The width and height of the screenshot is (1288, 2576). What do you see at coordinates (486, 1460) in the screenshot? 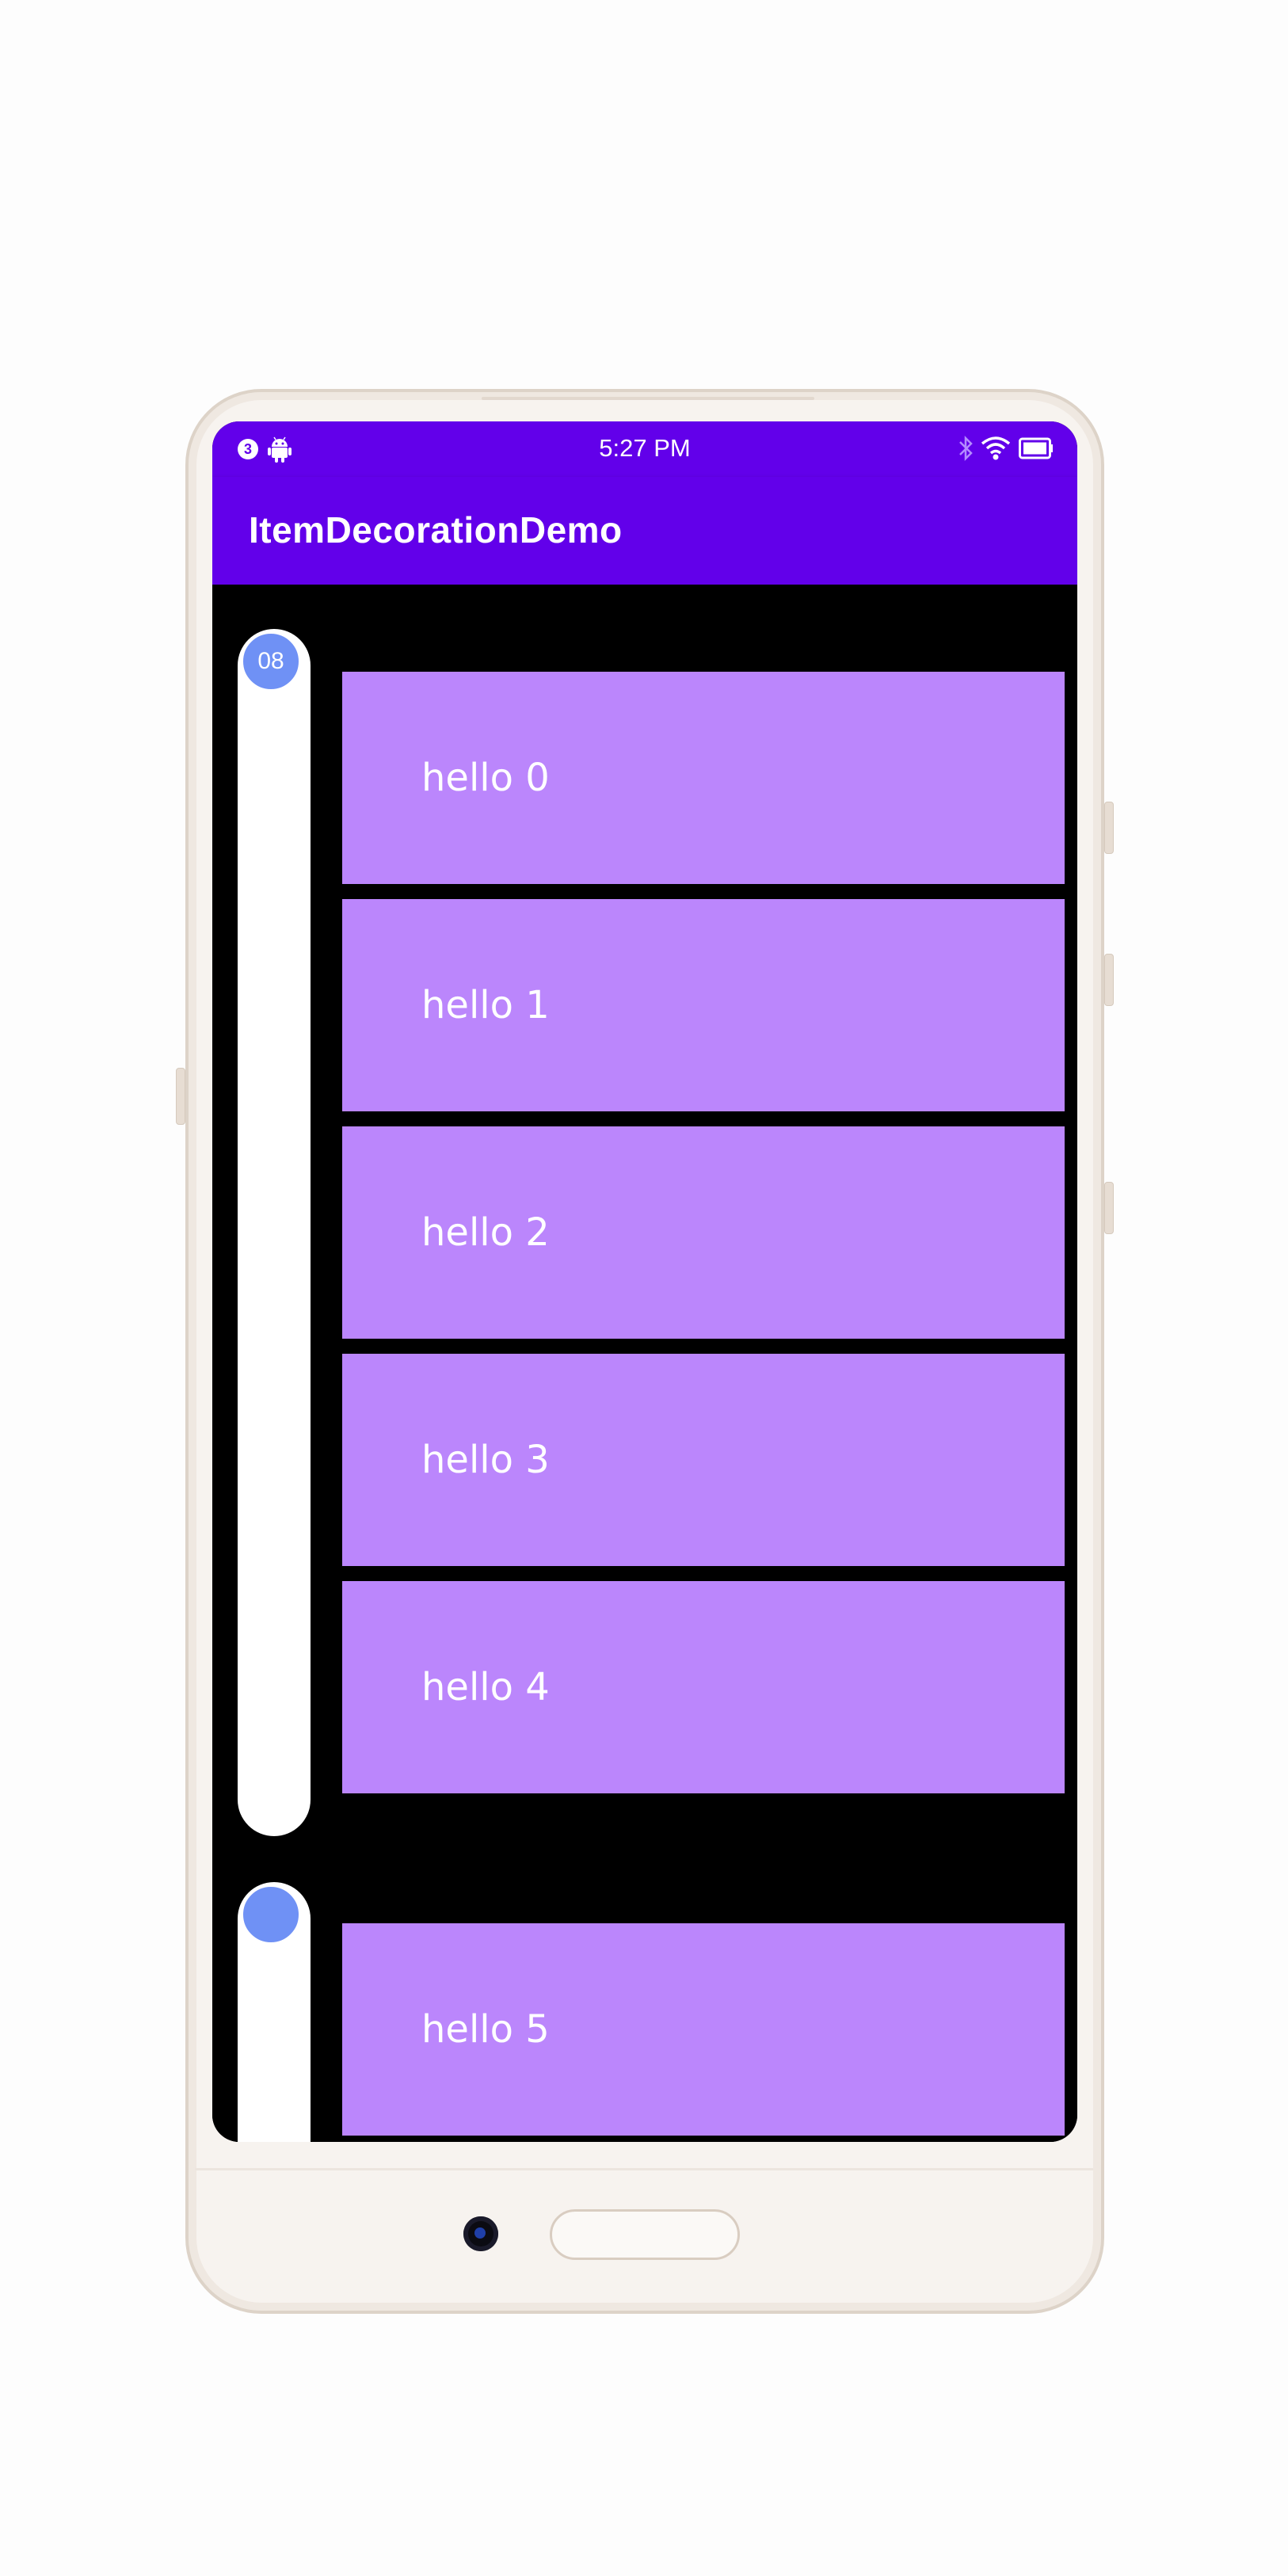
I see `list-item-label: hello 3` at bounding box center [486, 1460].